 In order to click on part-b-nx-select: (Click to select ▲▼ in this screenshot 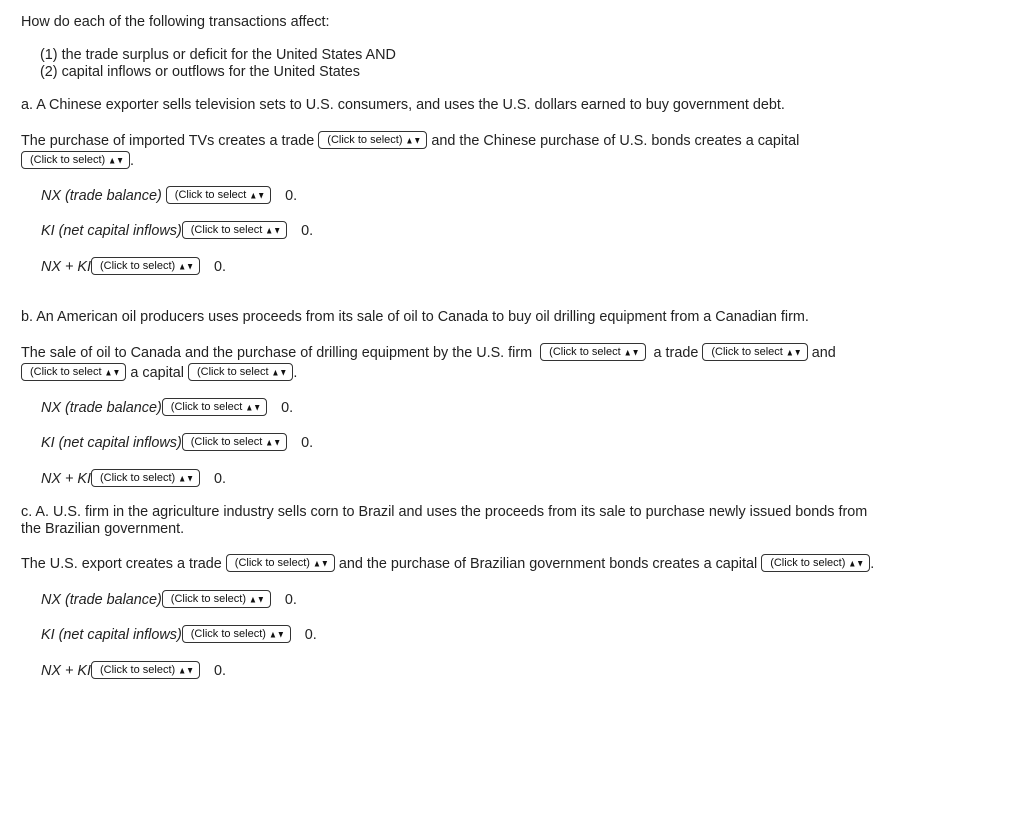, I will do `click(214, 407)`.